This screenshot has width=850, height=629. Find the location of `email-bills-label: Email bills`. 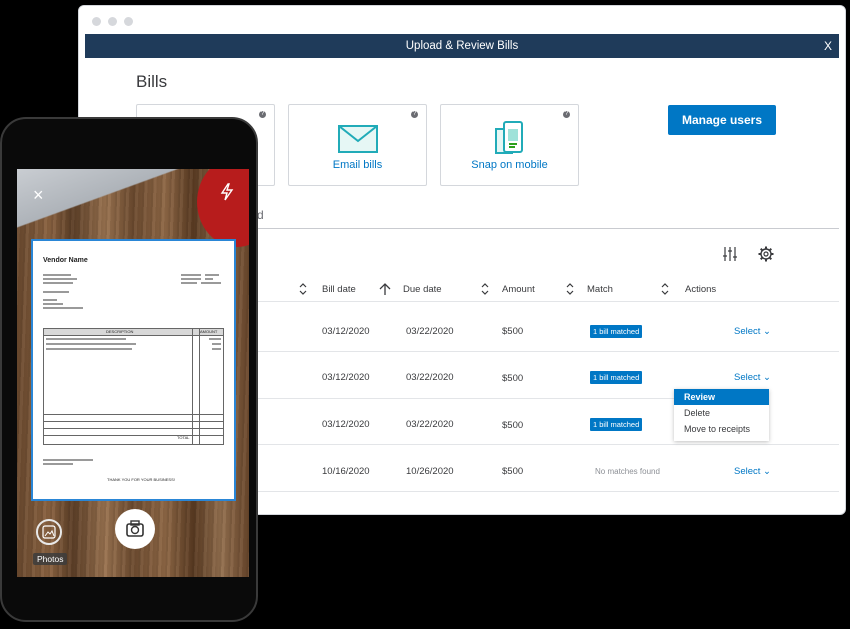

email-bills-label: Email bills is located at coordinates (357, 165).